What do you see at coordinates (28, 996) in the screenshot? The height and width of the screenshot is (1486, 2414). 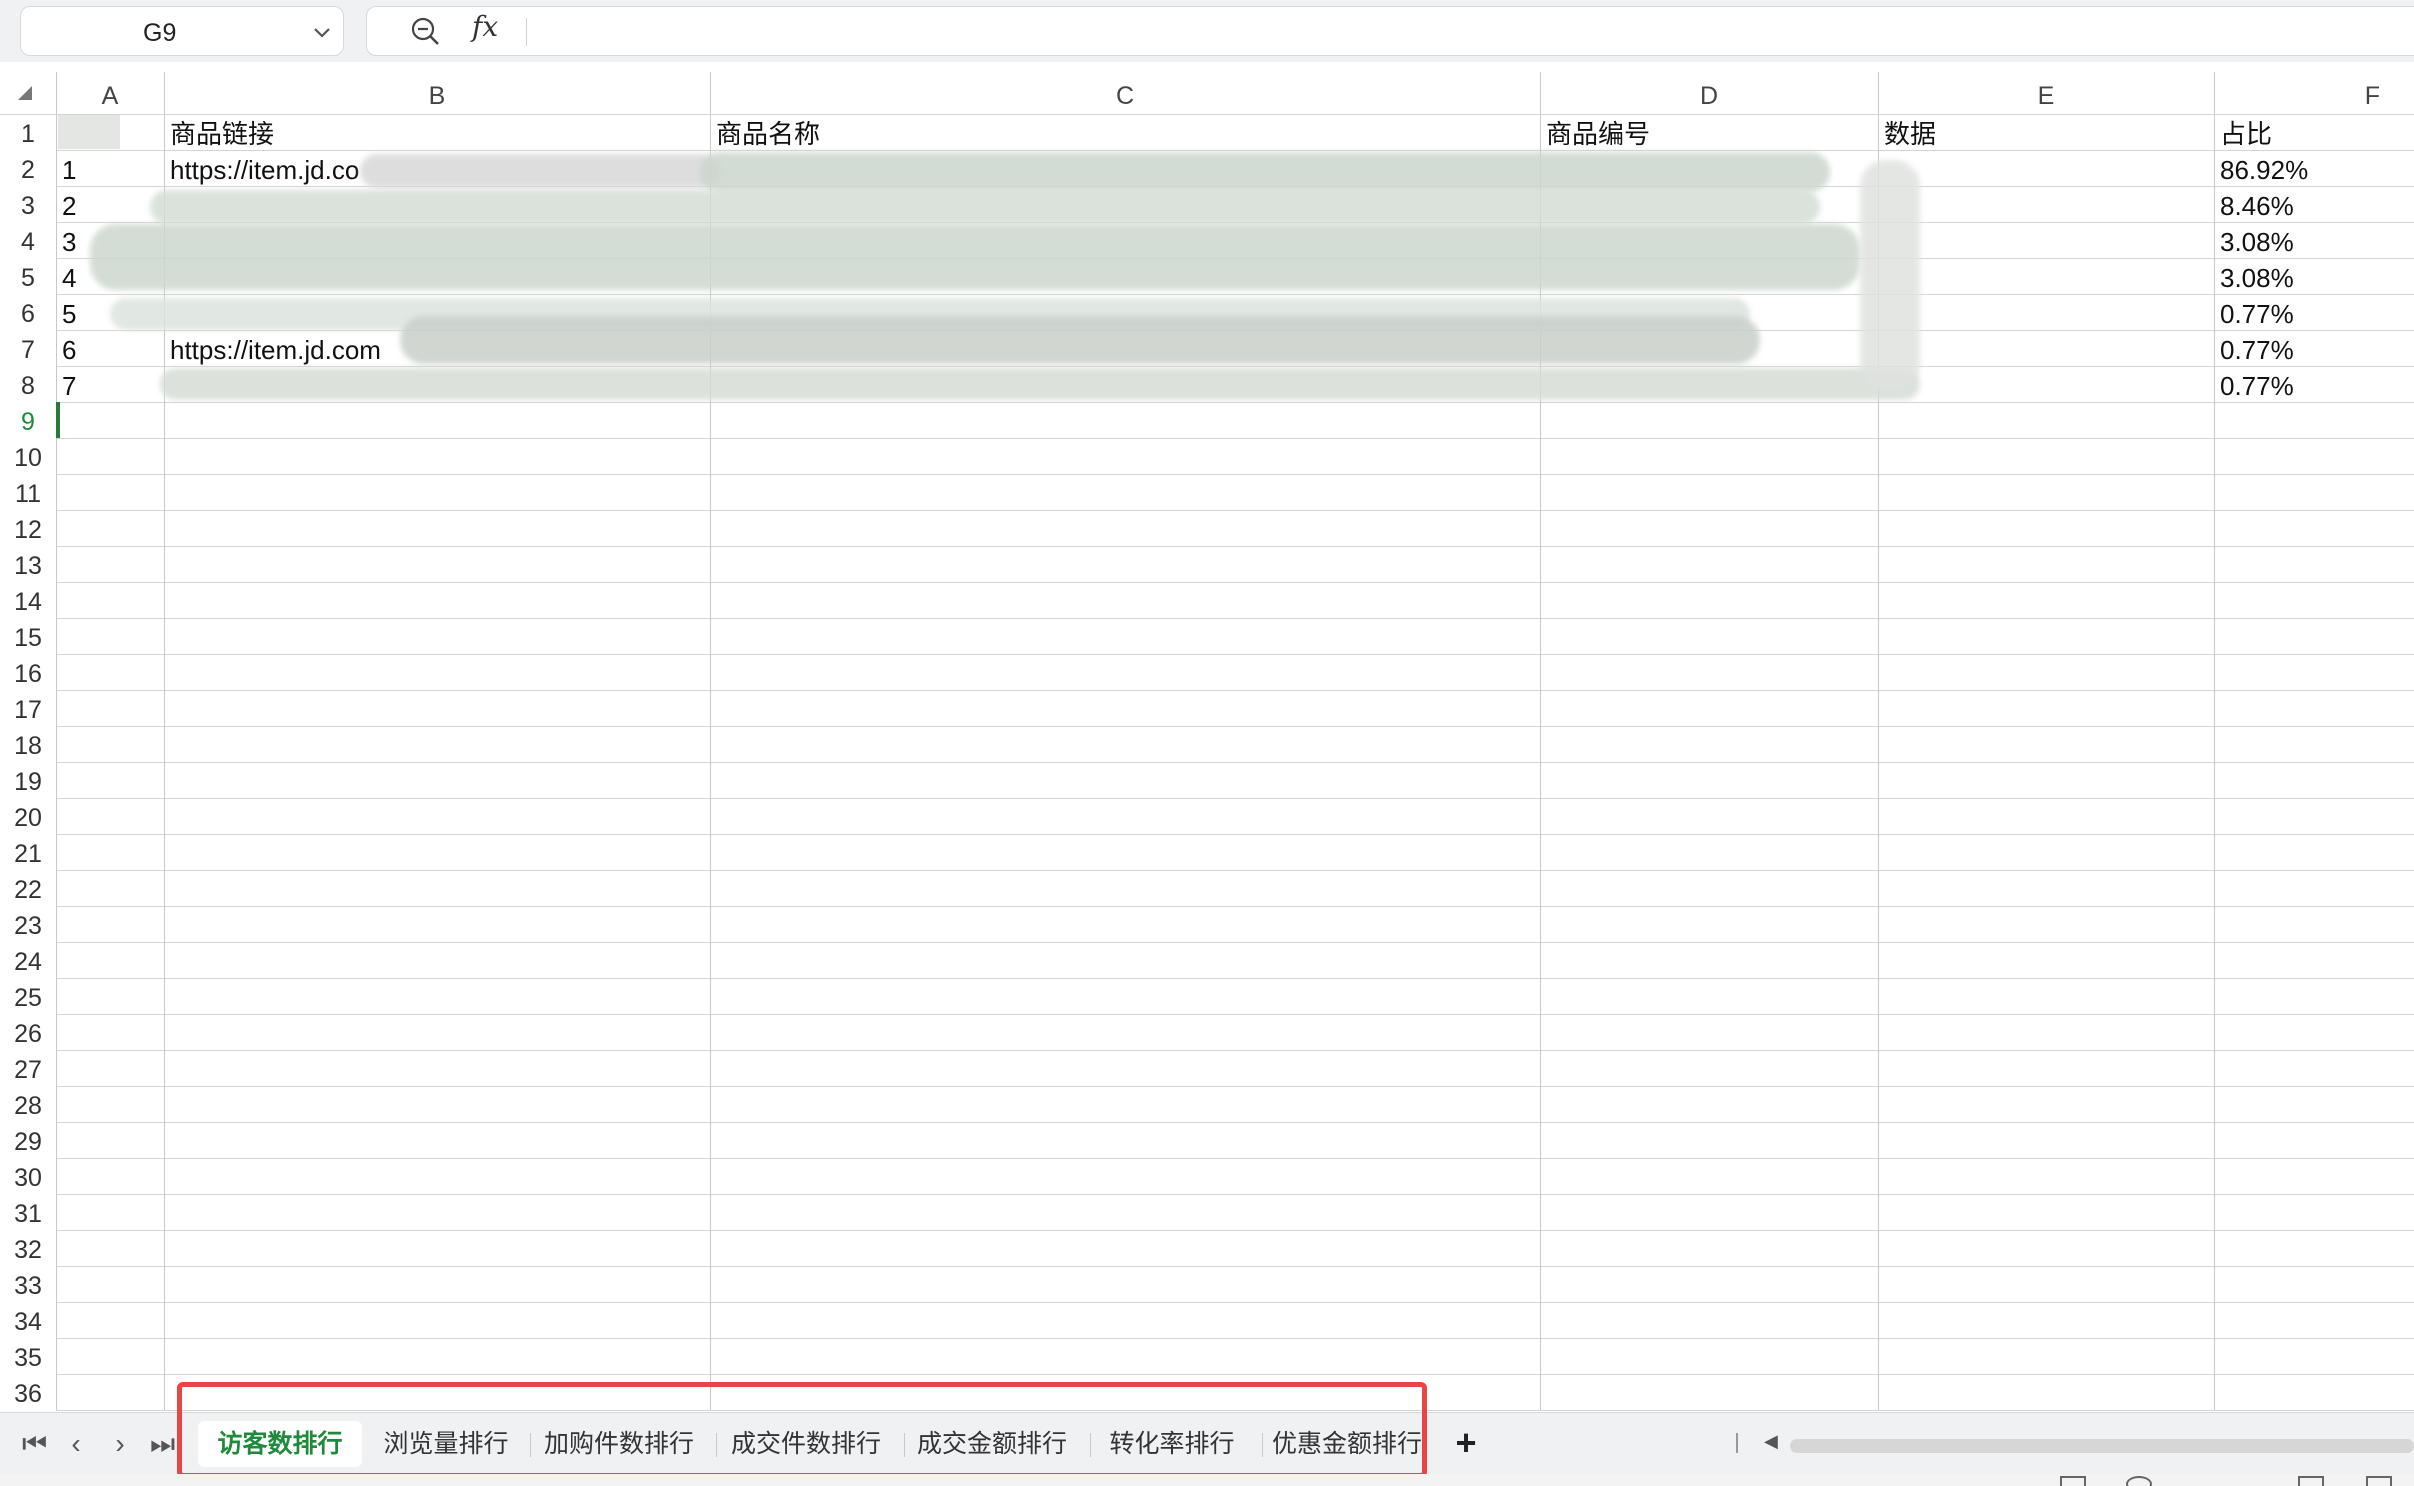 I see `row-header-25: 25` at bounding box center [28, 996].